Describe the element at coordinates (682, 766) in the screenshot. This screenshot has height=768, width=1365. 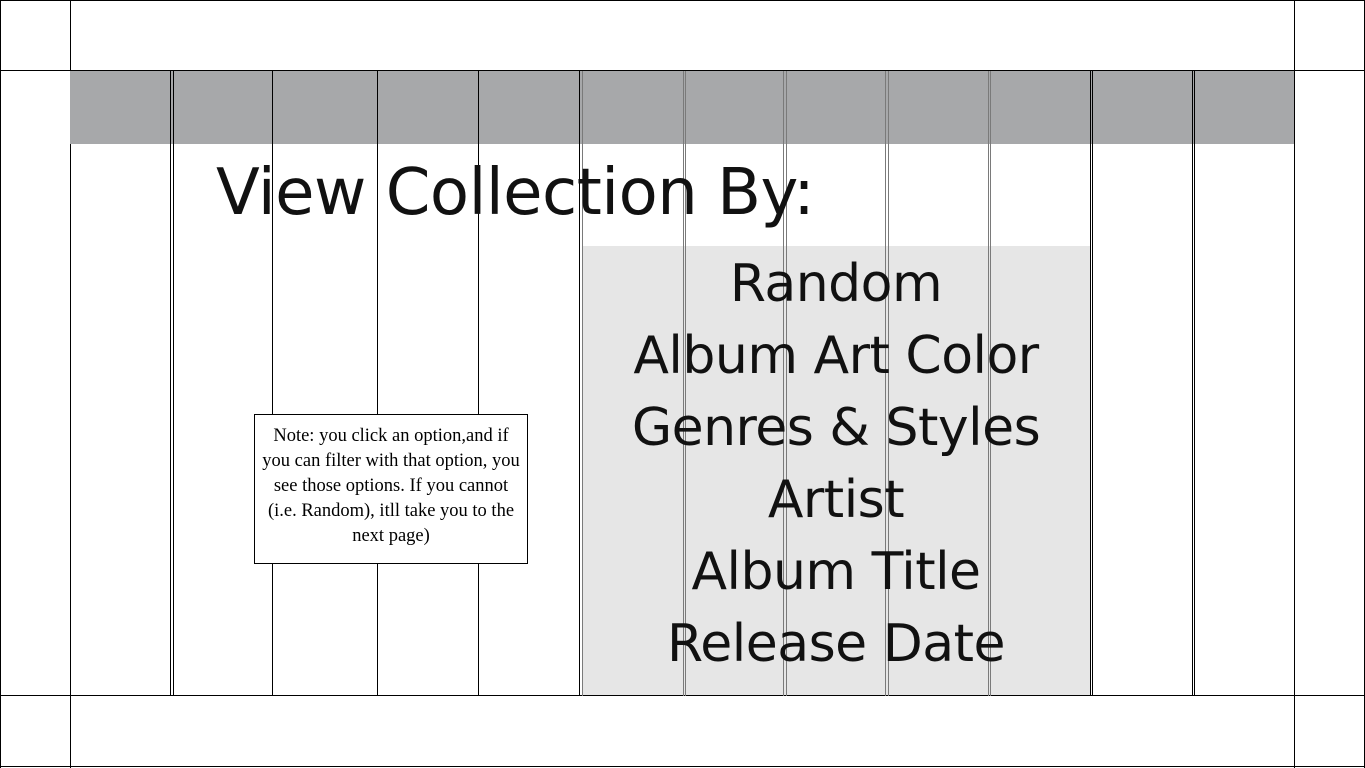
I see `frame-line-bottom` at that location.